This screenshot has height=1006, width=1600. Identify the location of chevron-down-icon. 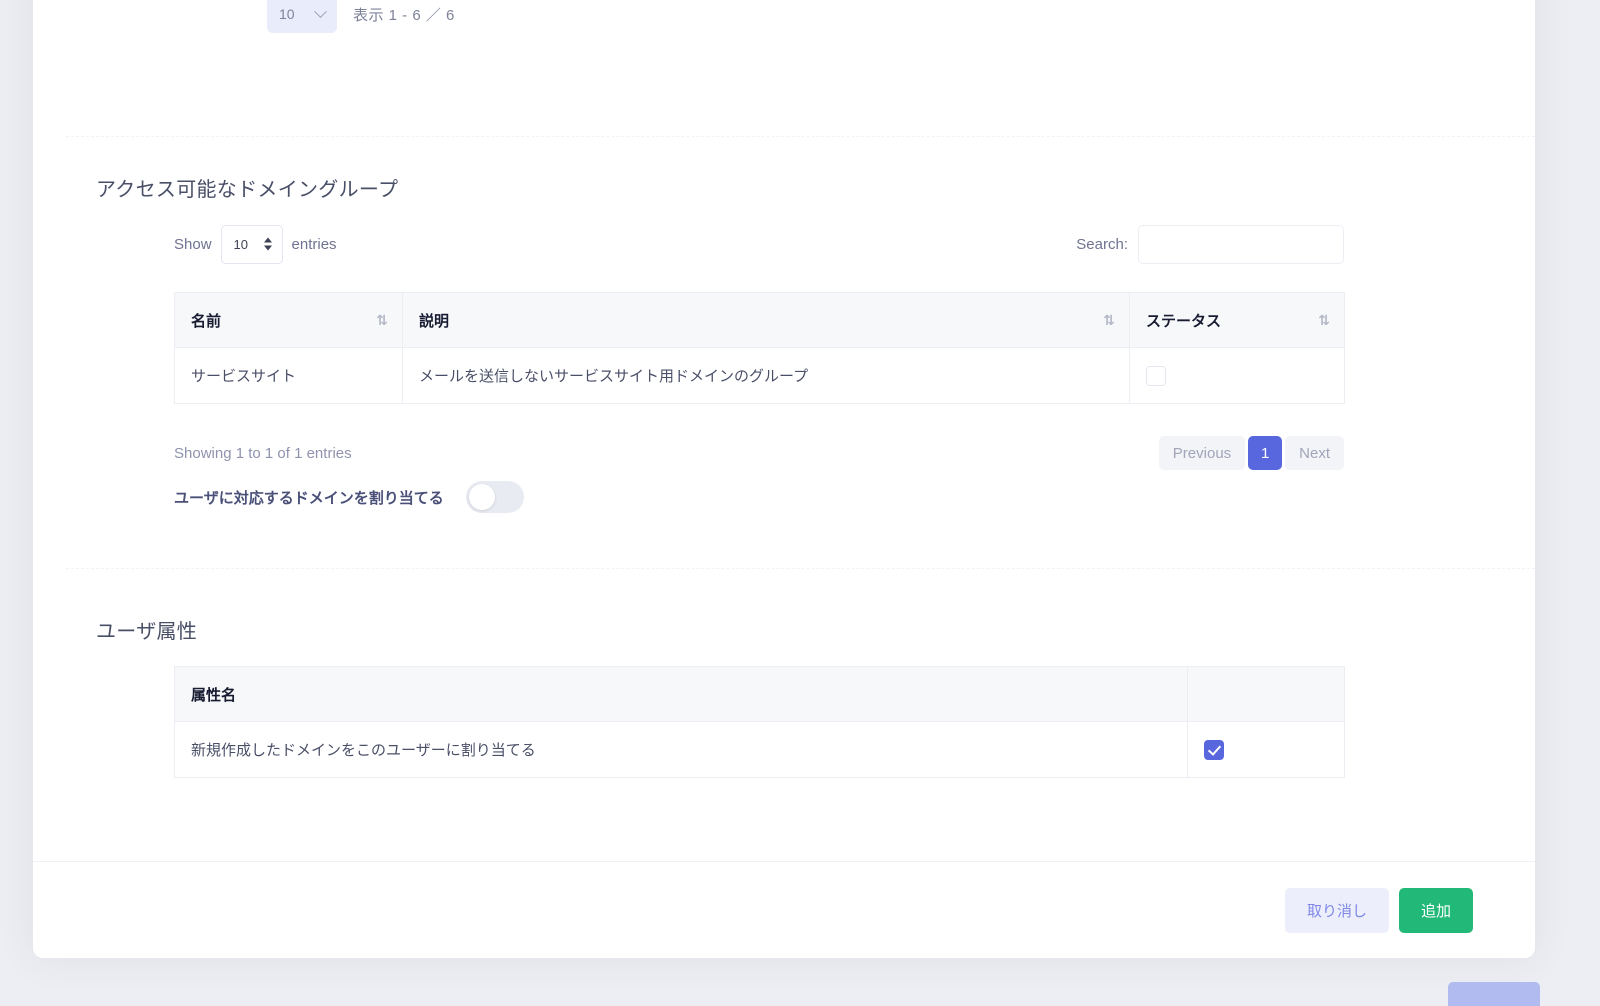
(320, 11).